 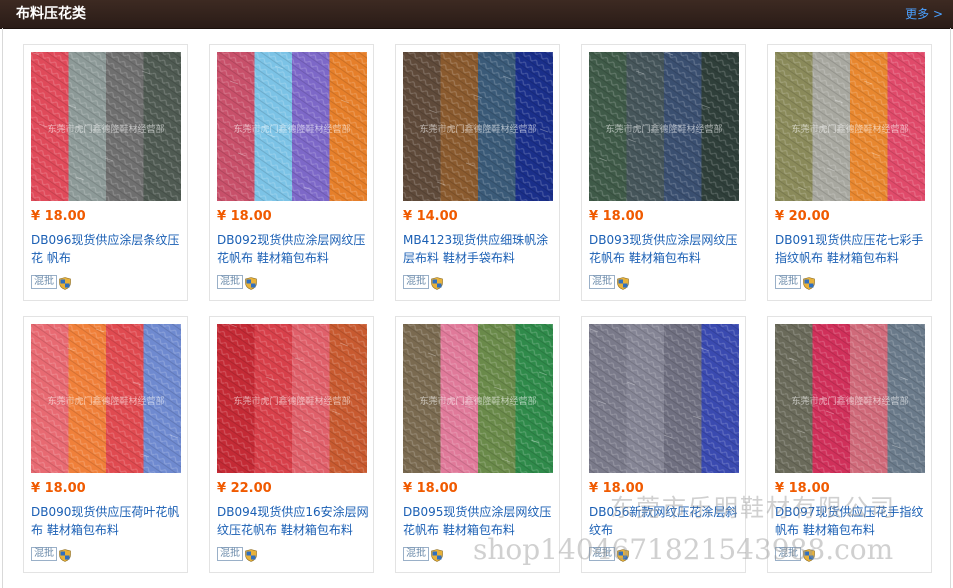 What do you see at coordinates (479, 521) in the screenshot?
I see `product-name-link: DB095现货供应涂层网纹压花帆布 鞋材箱包布料` at bounding box center [479, 521].